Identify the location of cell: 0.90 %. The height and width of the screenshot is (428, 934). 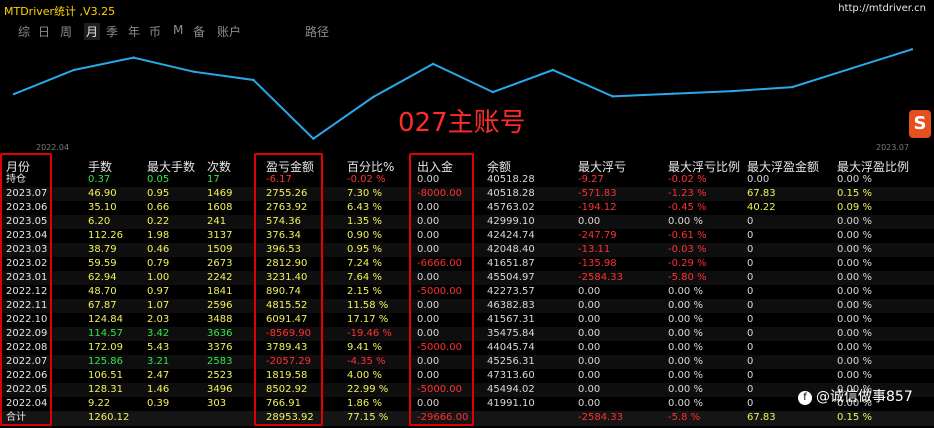
(364, 235).